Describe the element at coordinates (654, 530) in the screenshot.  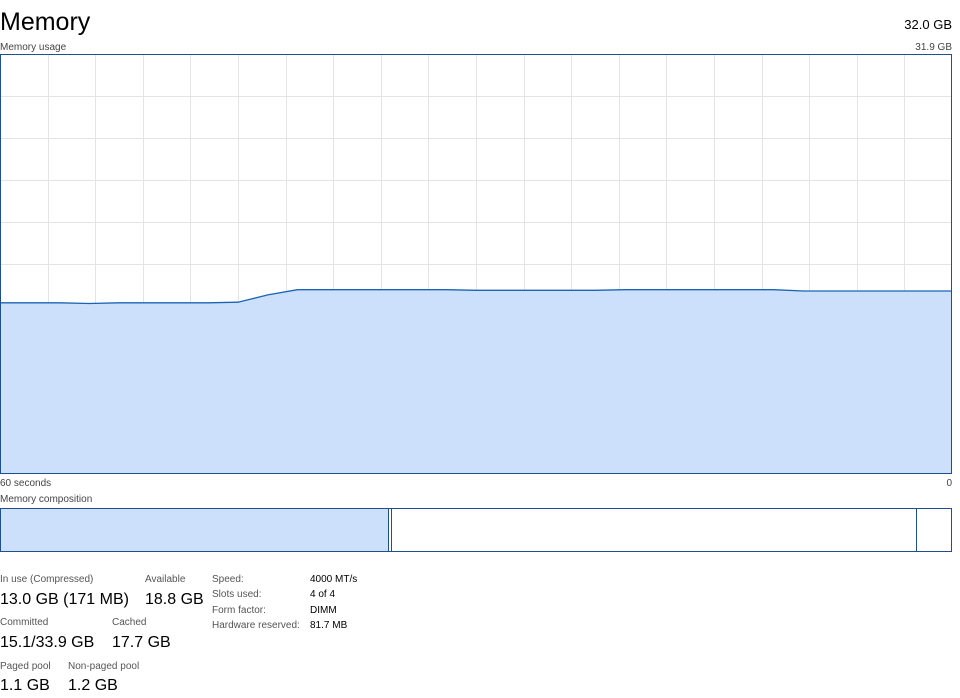
I see `composition-standby` at that location.